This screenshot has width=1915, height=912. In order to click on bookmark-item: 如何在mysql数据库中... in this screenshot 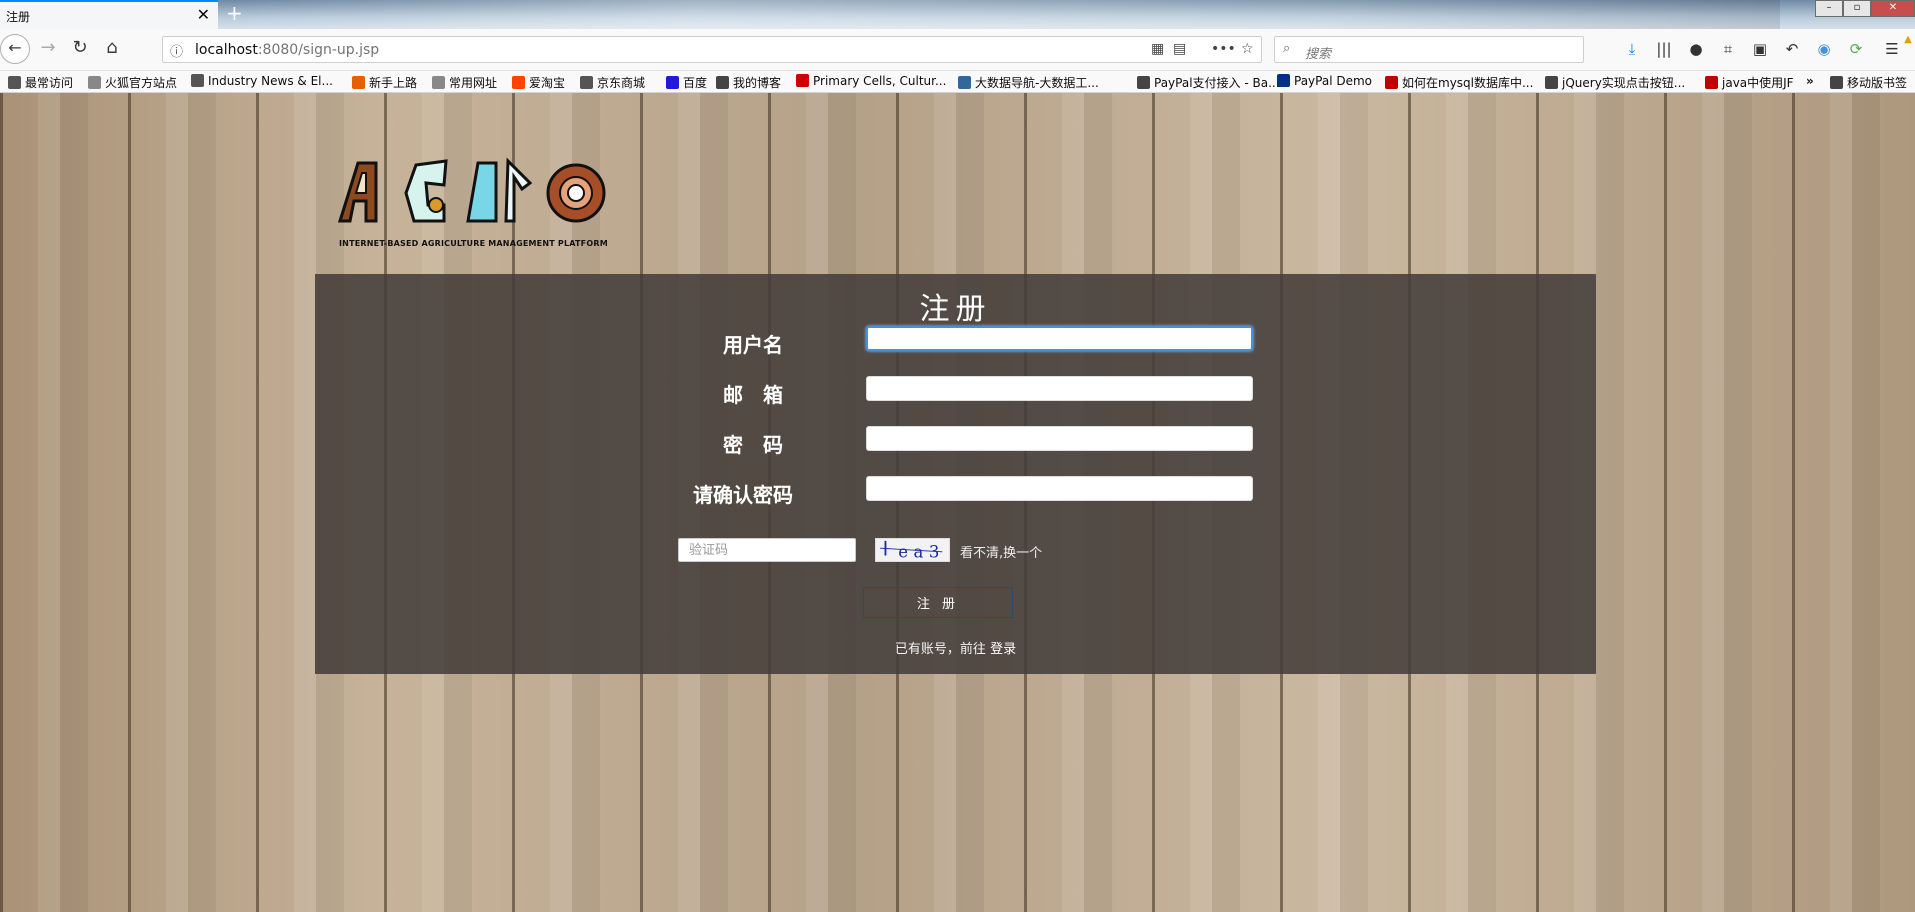, I will do `click(1459, 82)`.